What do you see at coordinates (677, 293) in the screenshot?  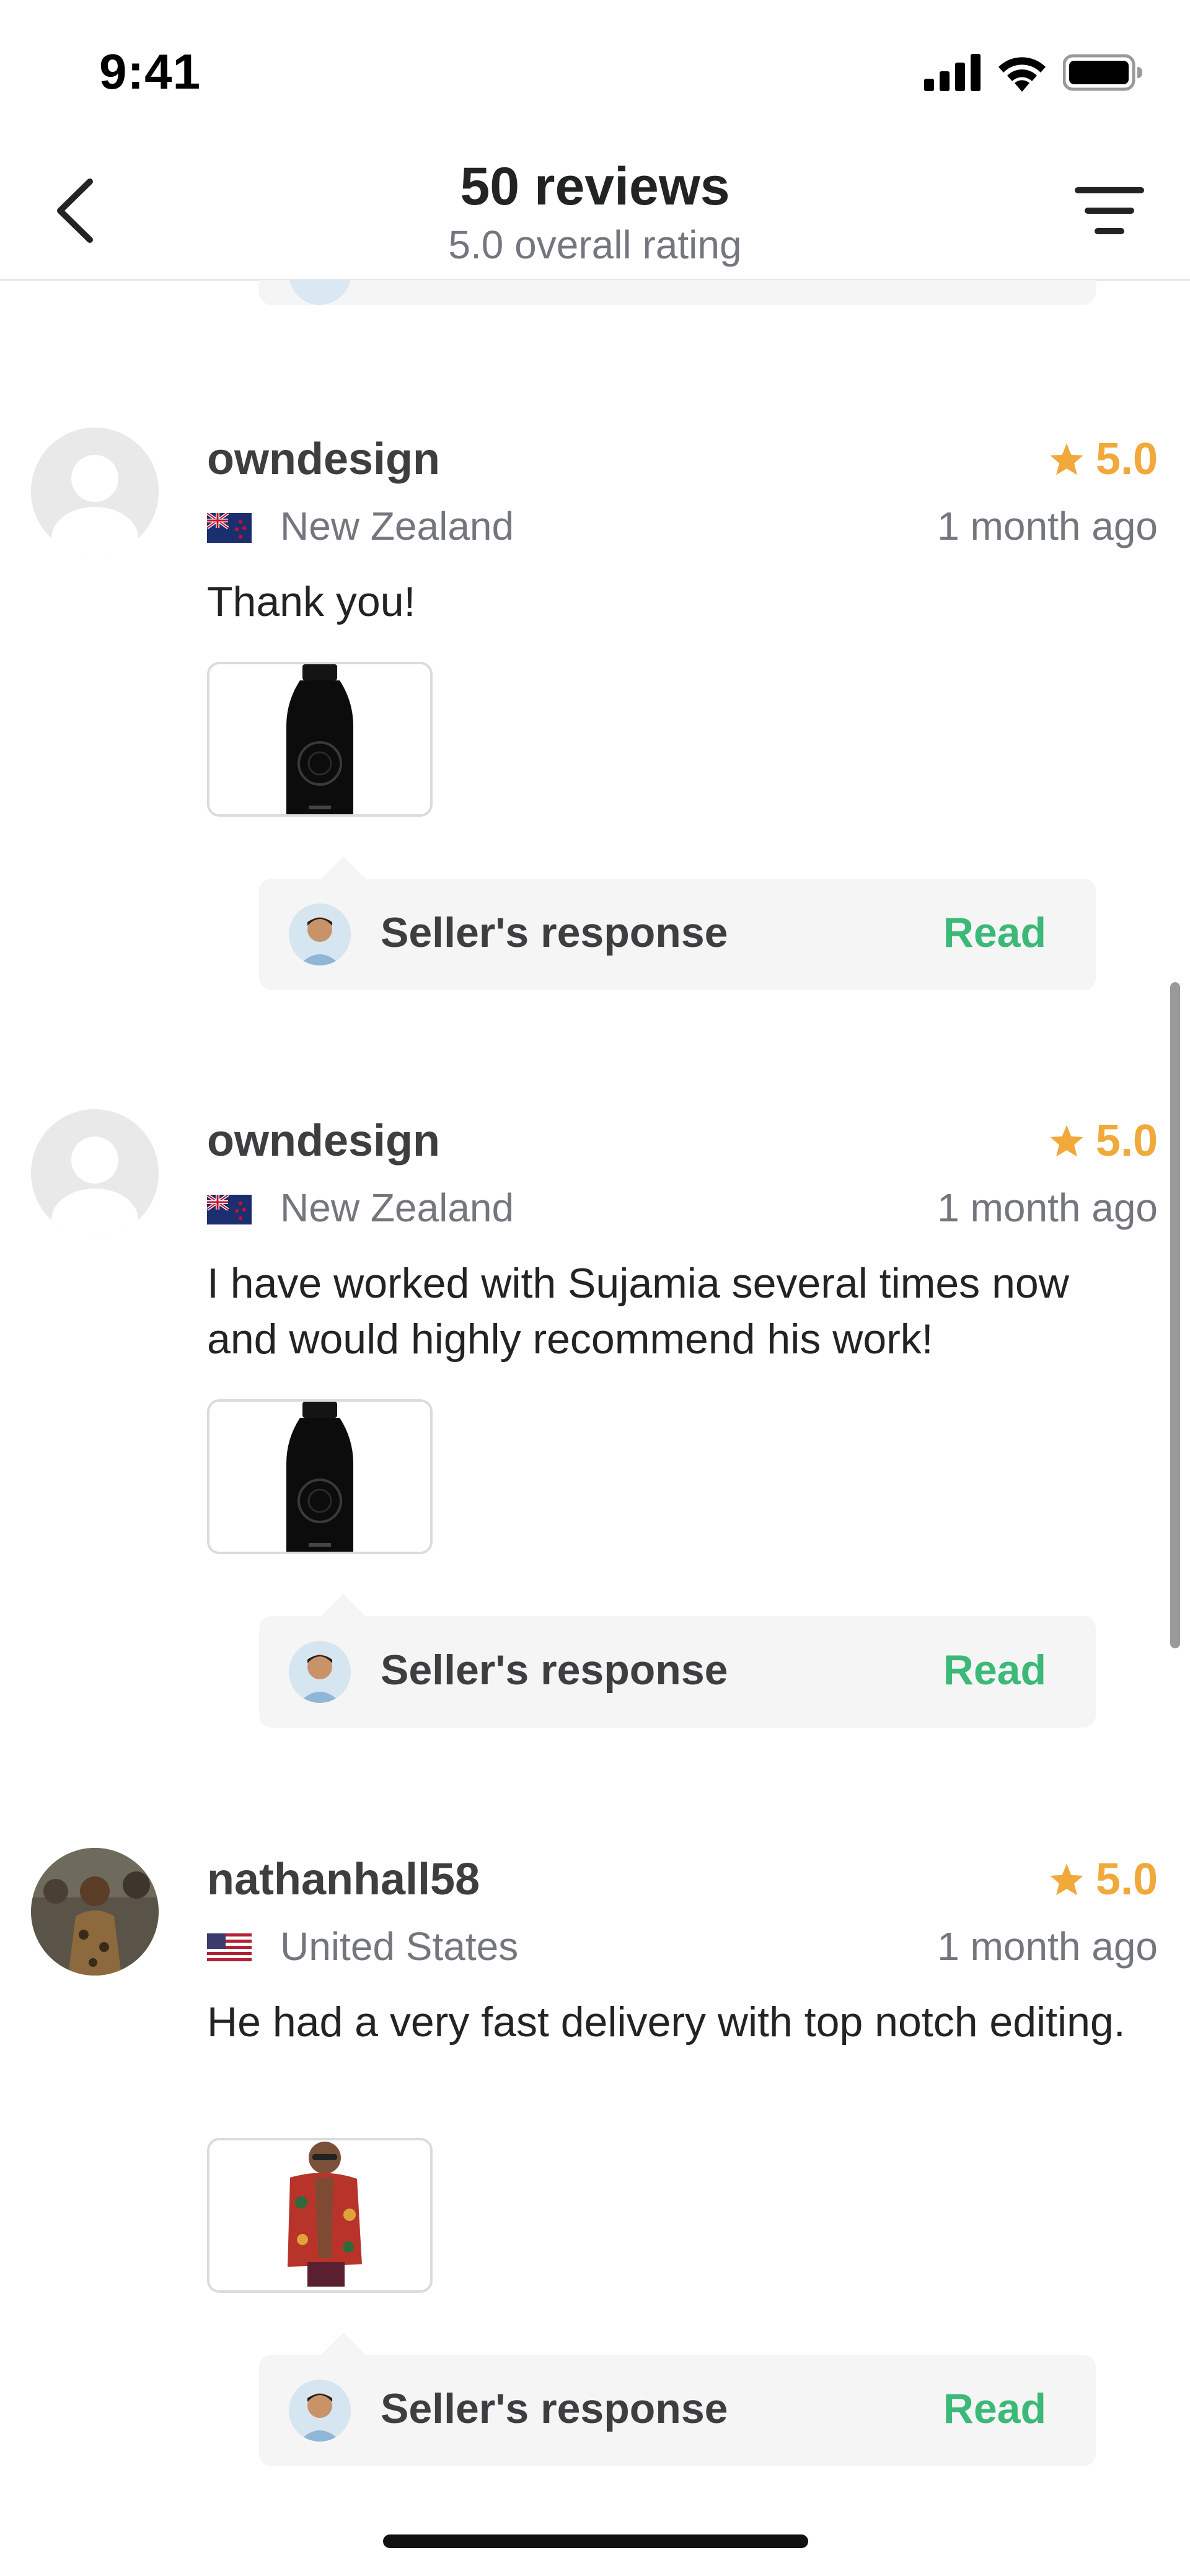 I see `previous-response-card` at bounding box center [677, 293].